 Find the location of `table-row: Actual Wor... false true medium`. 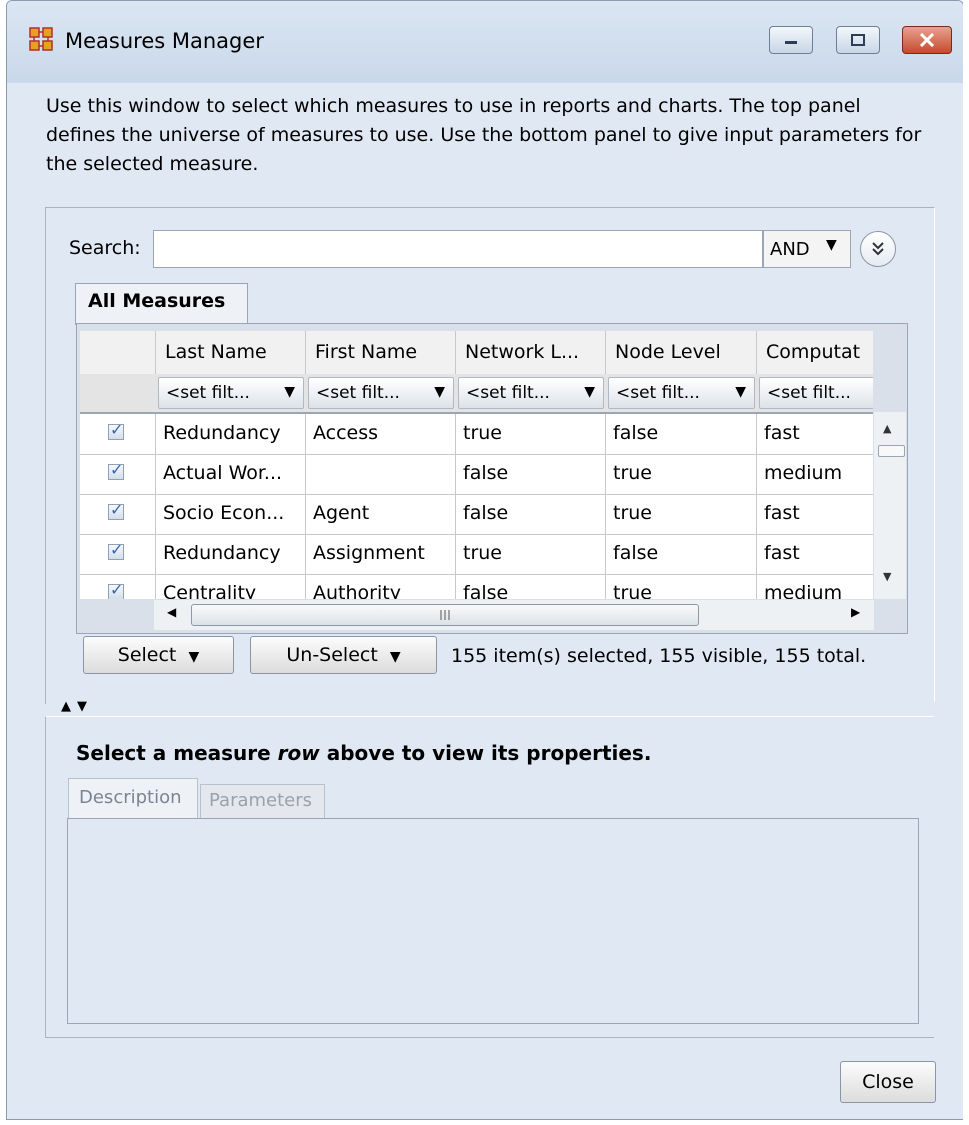

table-row: Actual Wor... false true medium is located at coordinates (476, 474).